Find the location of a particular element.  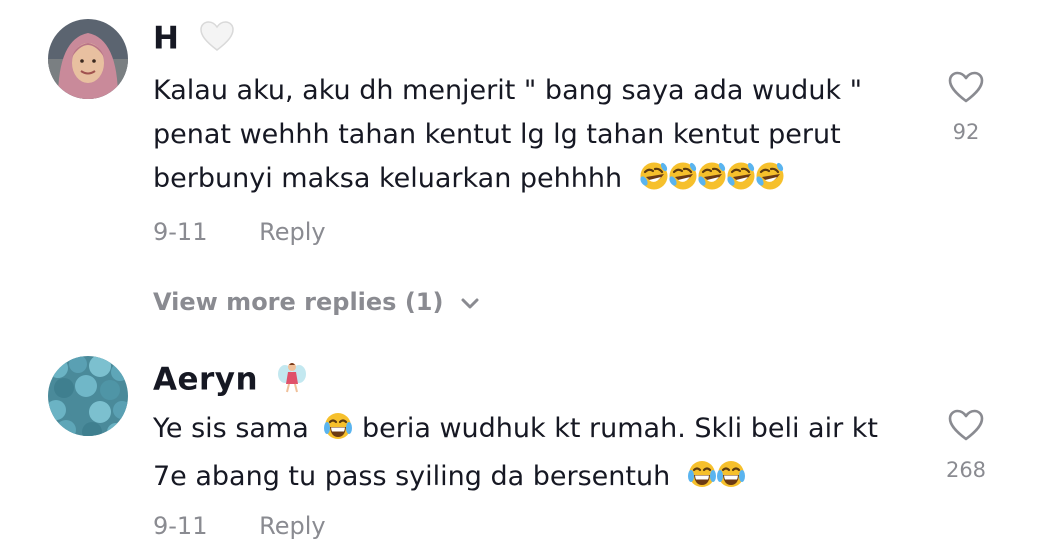

comment-line: 7e abang tu pass syiling da bersentuh is located at coordinates (533, 479).